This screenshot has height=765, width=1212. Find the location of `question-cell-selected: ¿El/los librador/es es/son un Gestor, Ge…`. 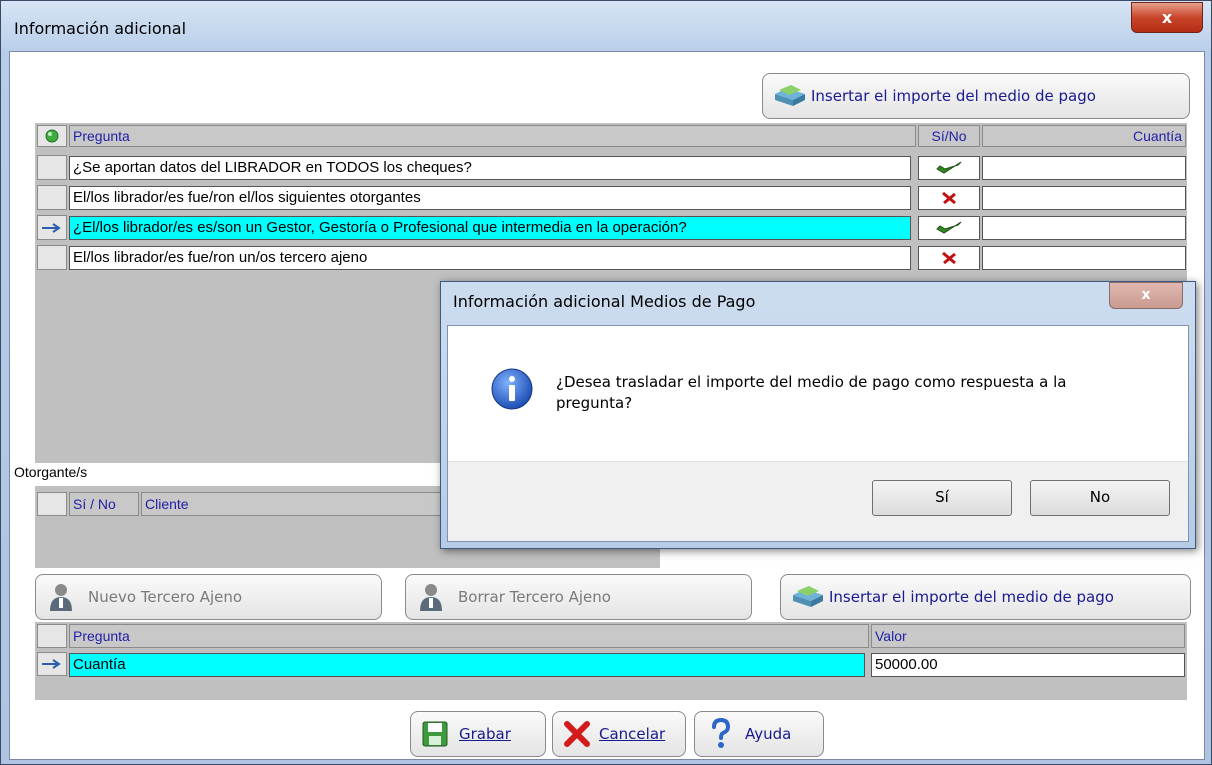

question-cell-selected: ¿El/los librador/es es/son un Gestor, Ge… is located at coordinates (490, 228).